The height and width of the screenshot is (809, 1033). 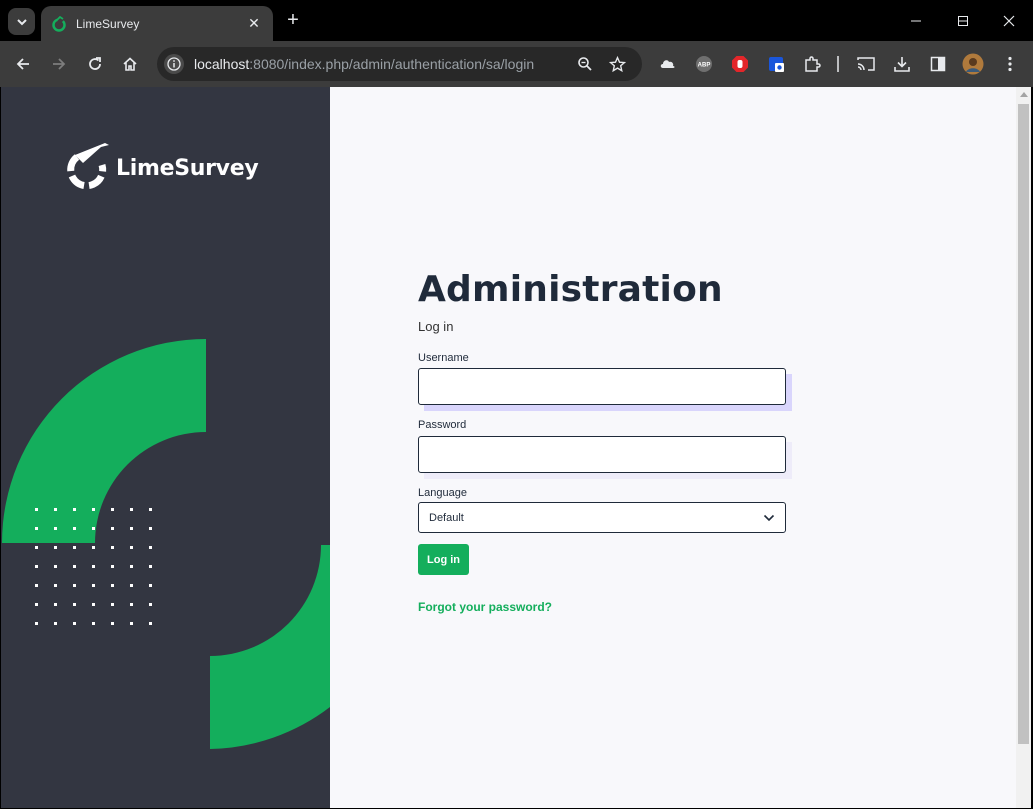 I want to click on browser-tab: LimeSurvey ✕, so click(x=157, y=23).